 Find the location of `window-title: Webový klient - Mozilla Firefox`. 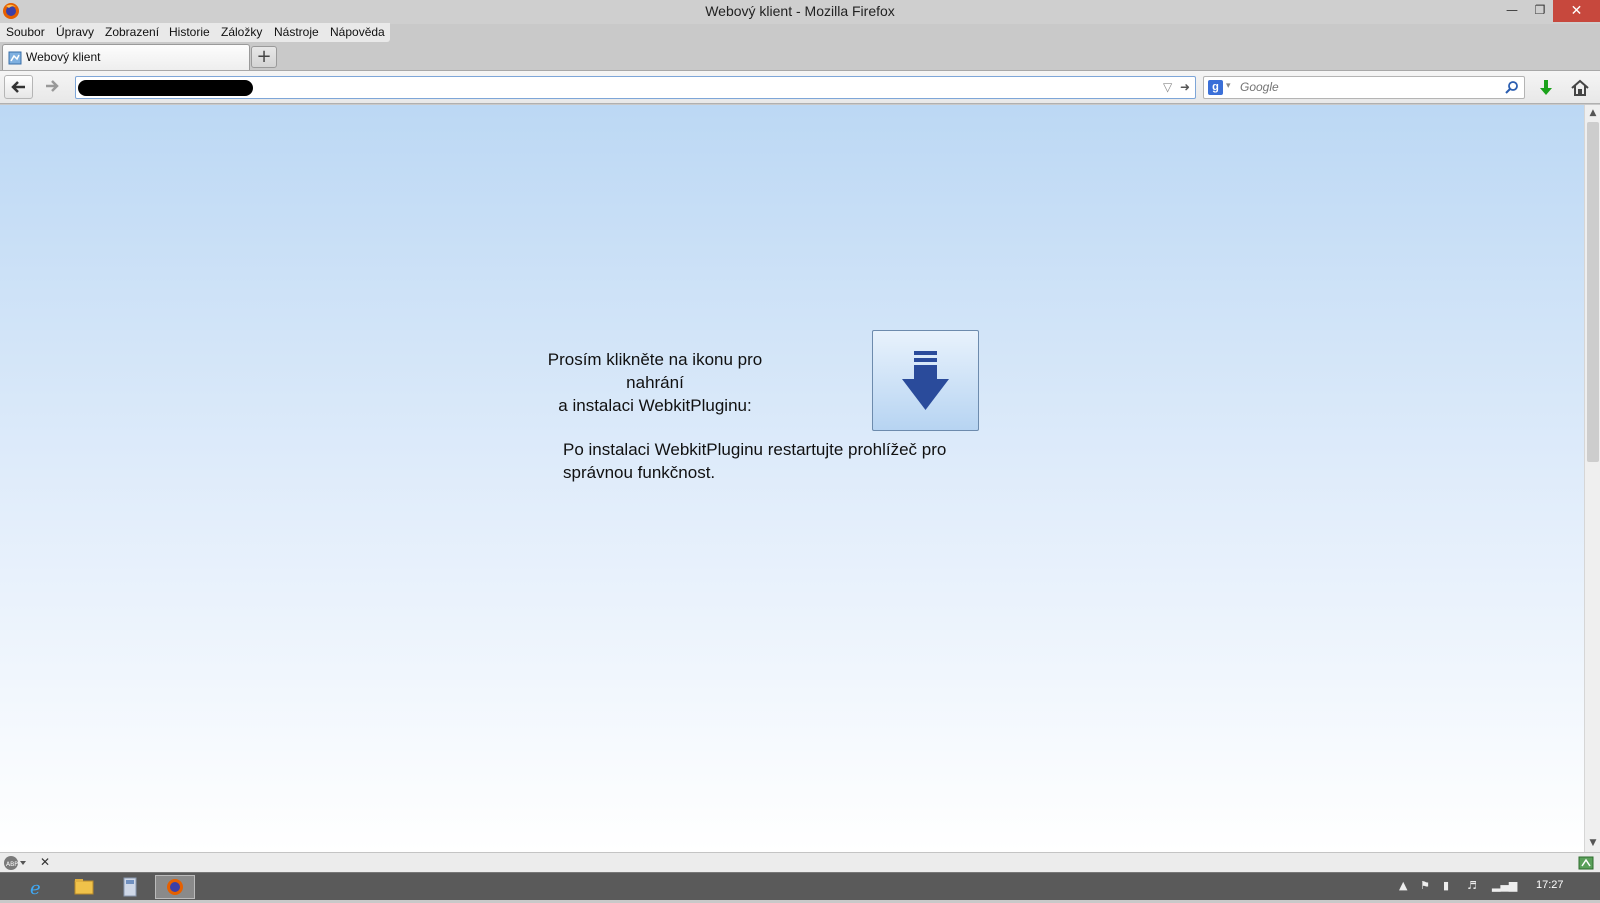

window-title: Webový klient - Mozilla Firefox is located at coordinates (800, 11).